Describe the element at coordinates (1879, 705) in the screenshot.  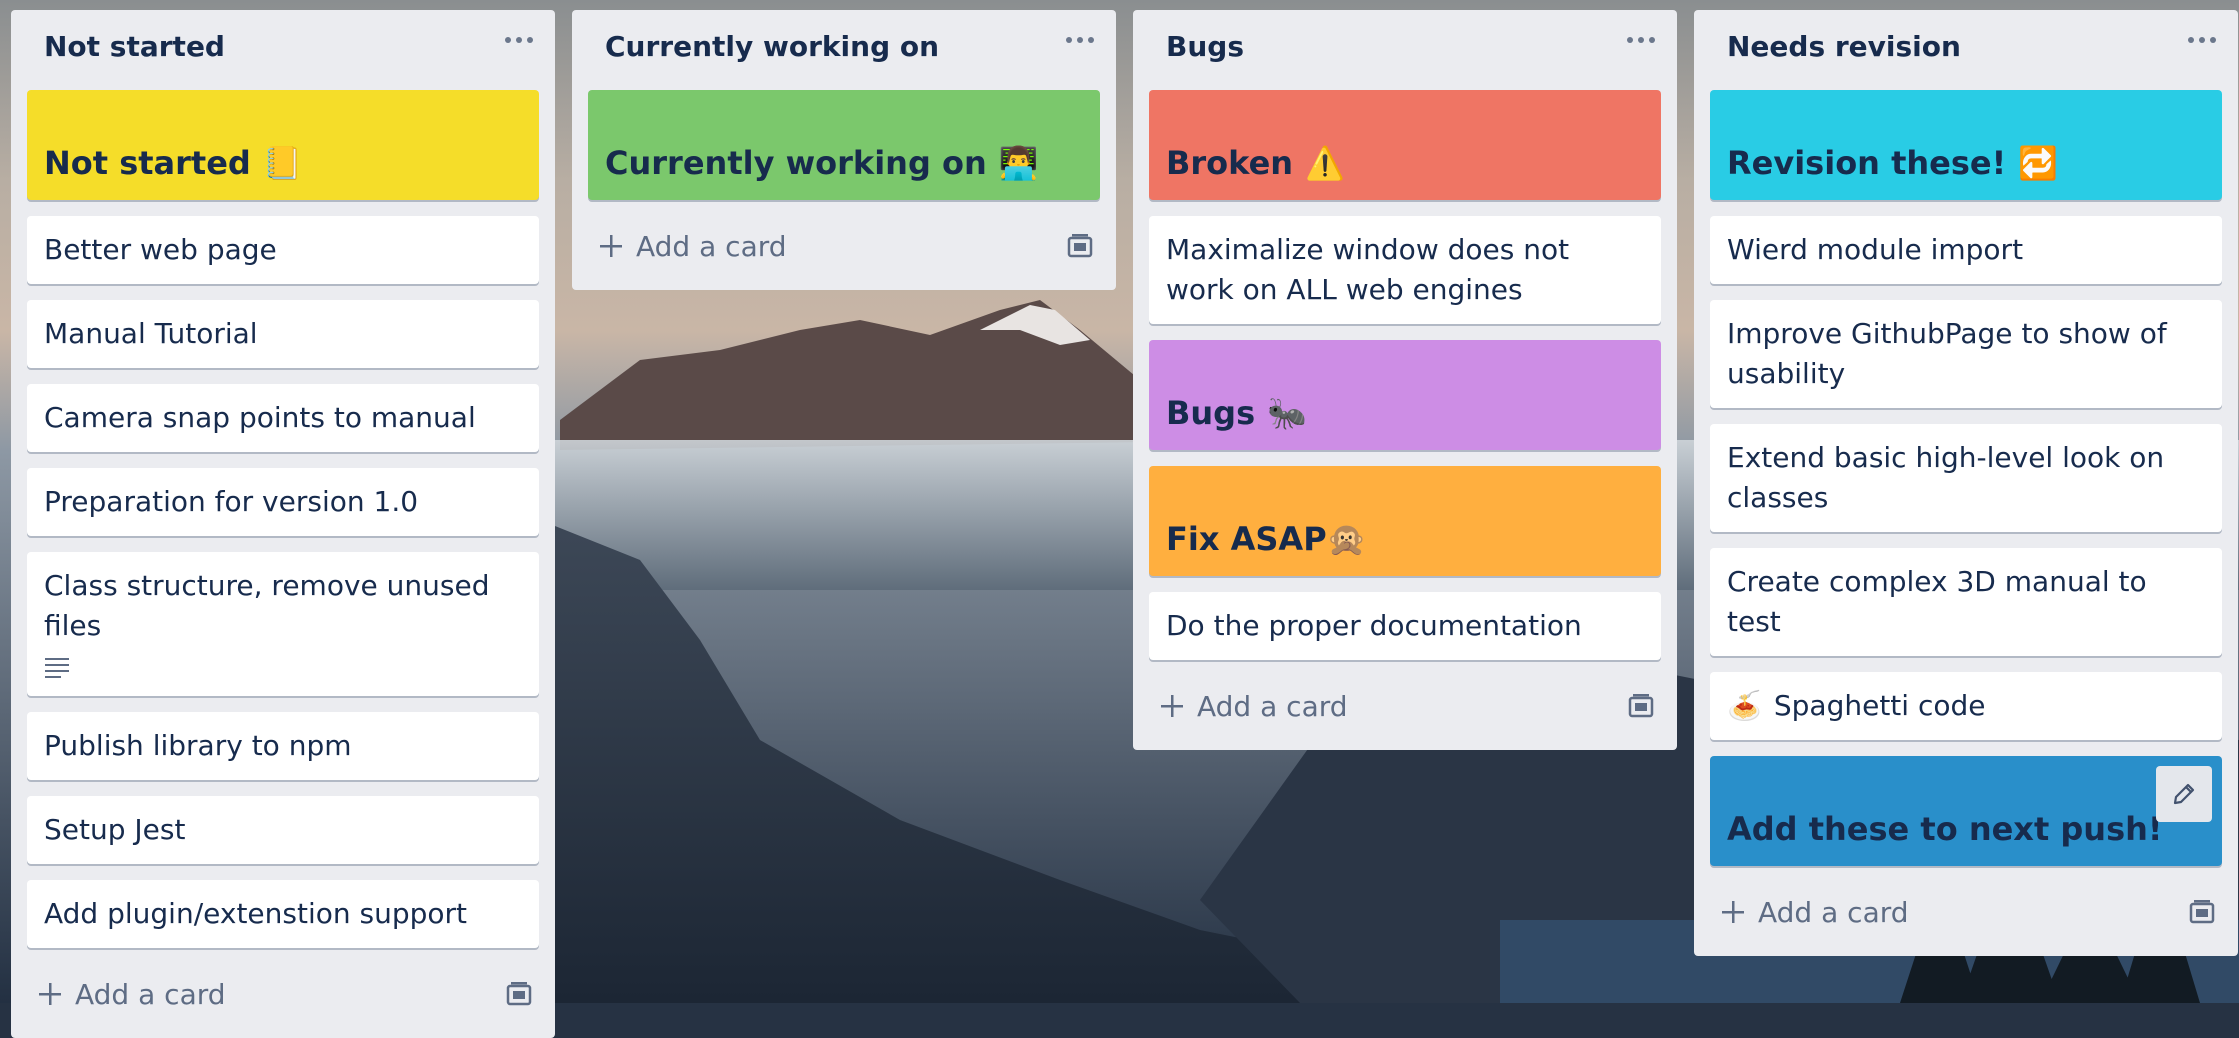
I see `card-title: Spaghetti code` at that location.